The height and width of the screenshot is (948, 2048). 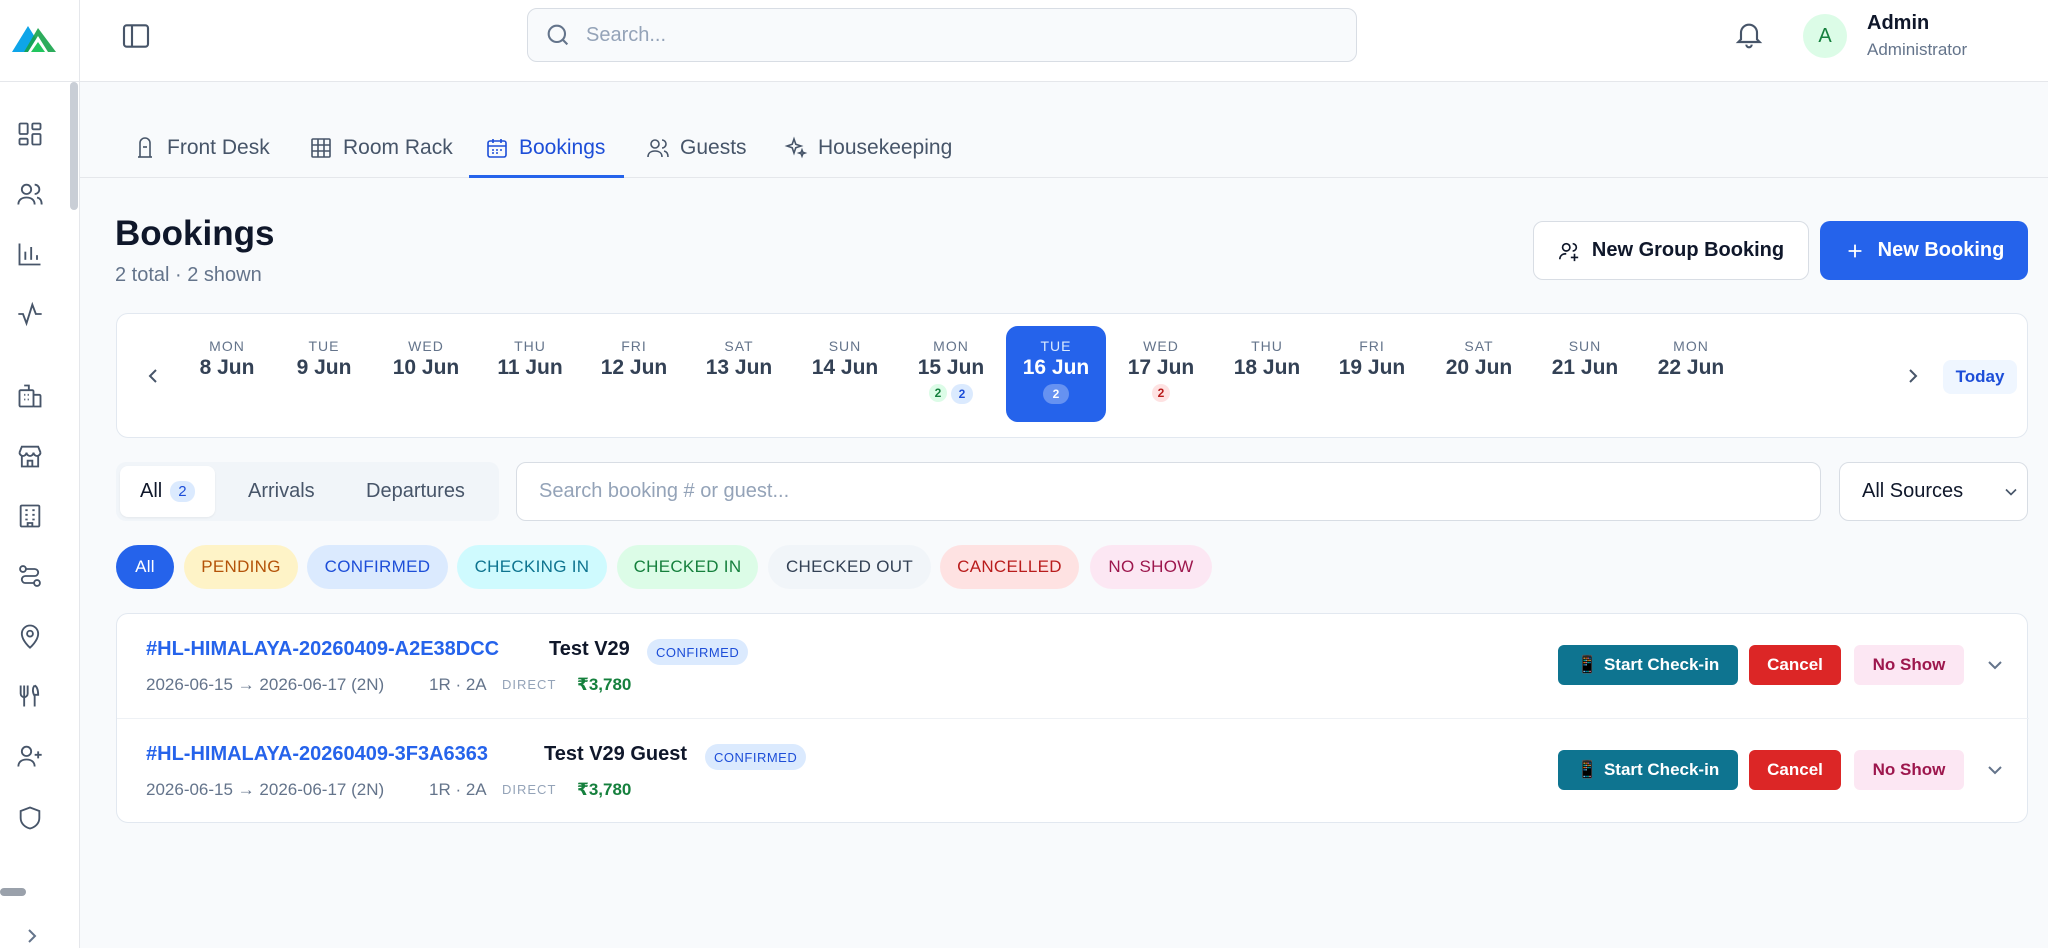 What do you see at coordinates (713, 147) in the screenshot?
I see `tab-label: Guests` at bounding box center [713, 147].